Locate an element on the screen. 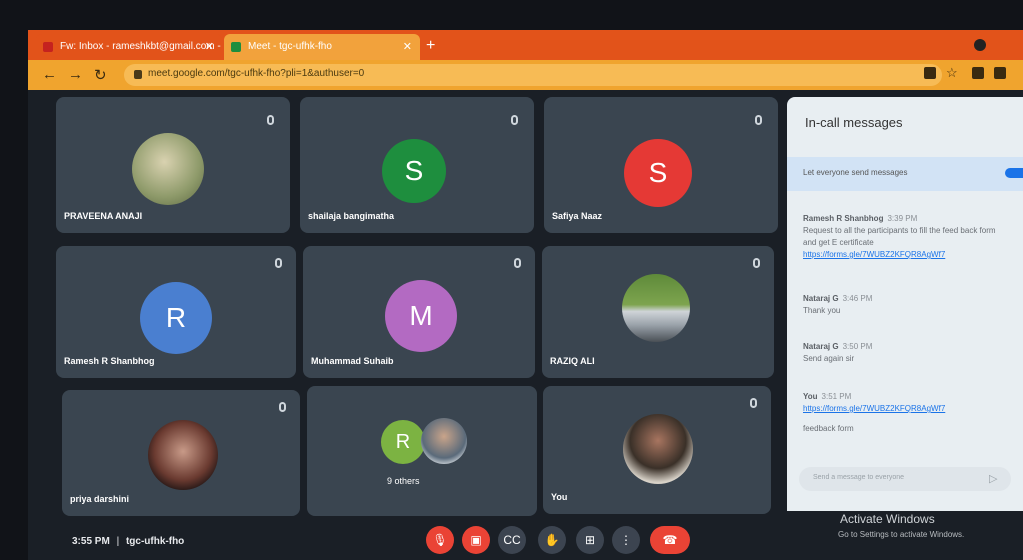  more-icon: ⋮ is located at coordinates (626, 540).